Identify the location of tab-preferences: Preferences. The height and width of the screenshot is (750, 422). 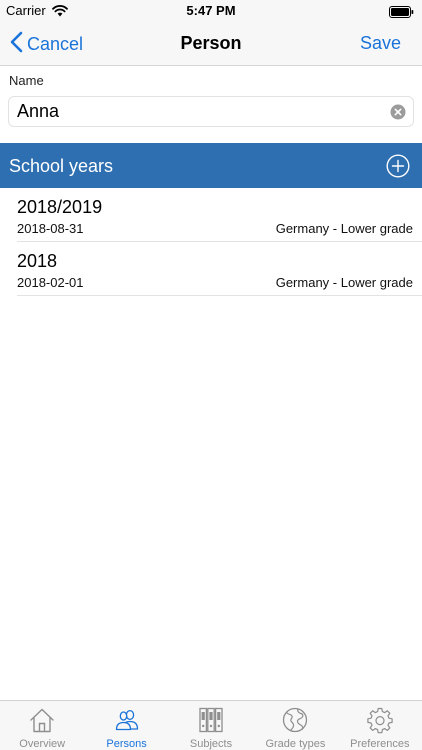
(380, 725).